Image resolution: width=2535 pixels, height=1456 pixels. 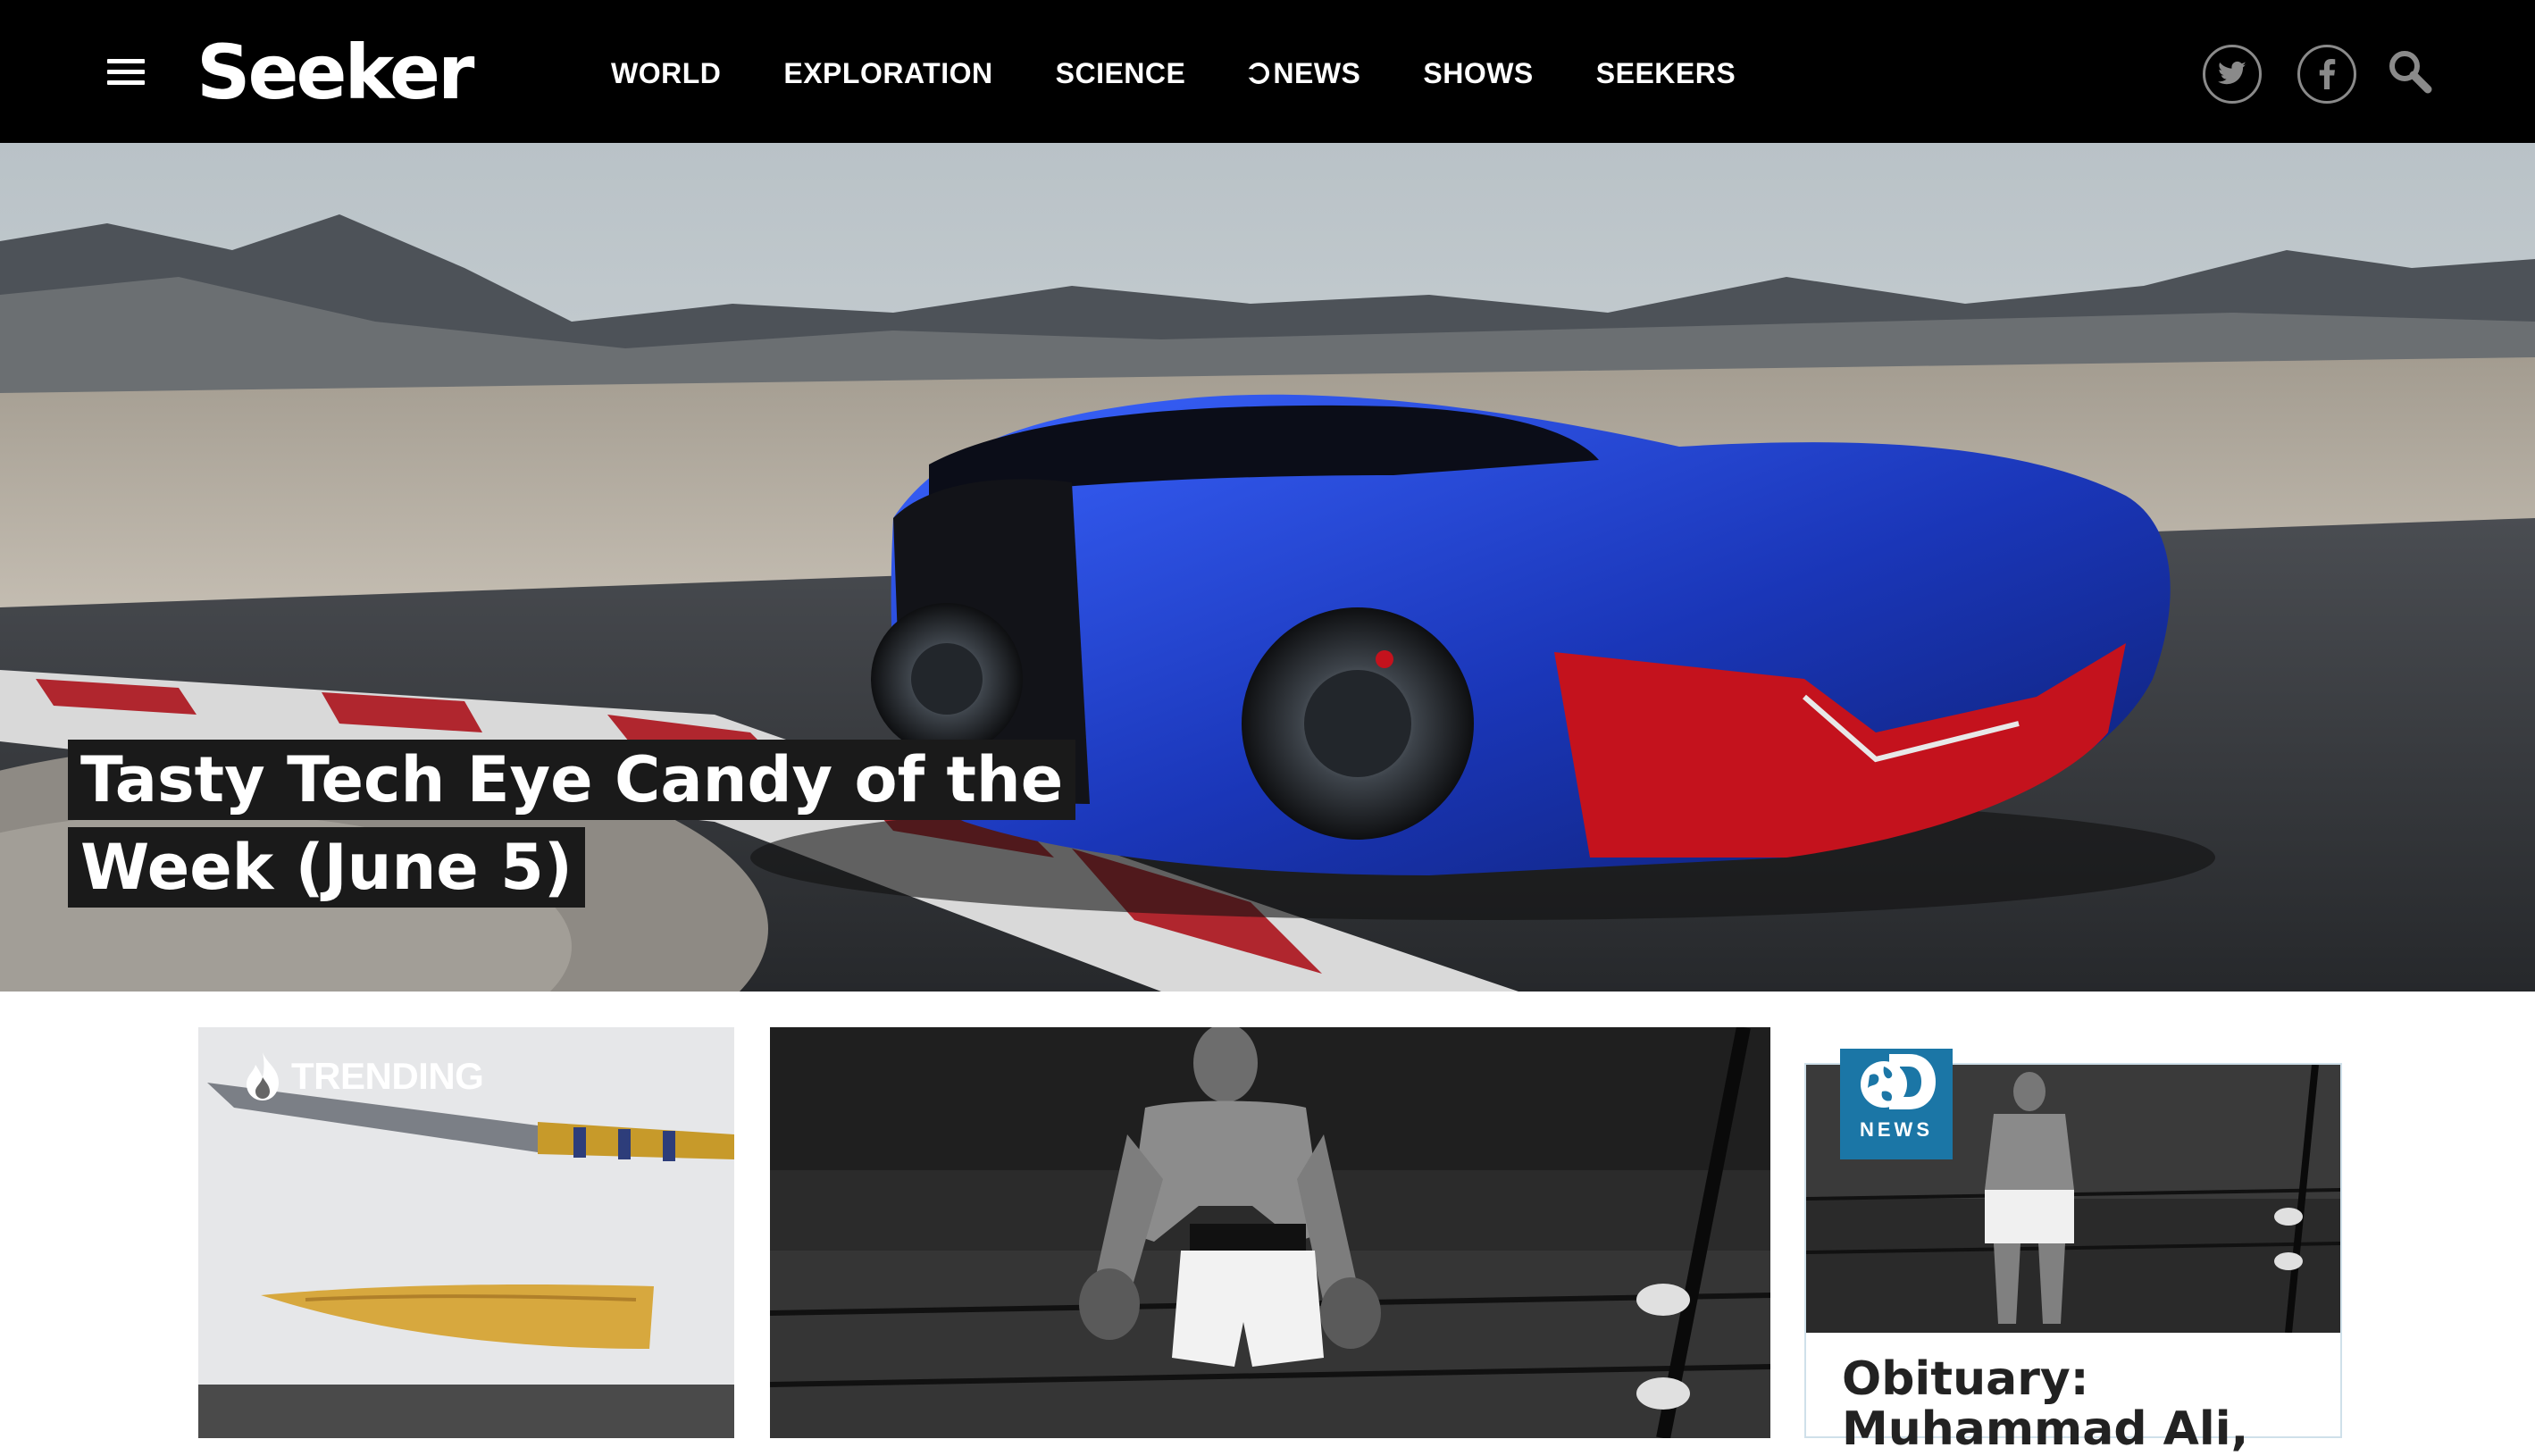 I want to click on seeker-logo: Seeker, so click(x=335, y=72).